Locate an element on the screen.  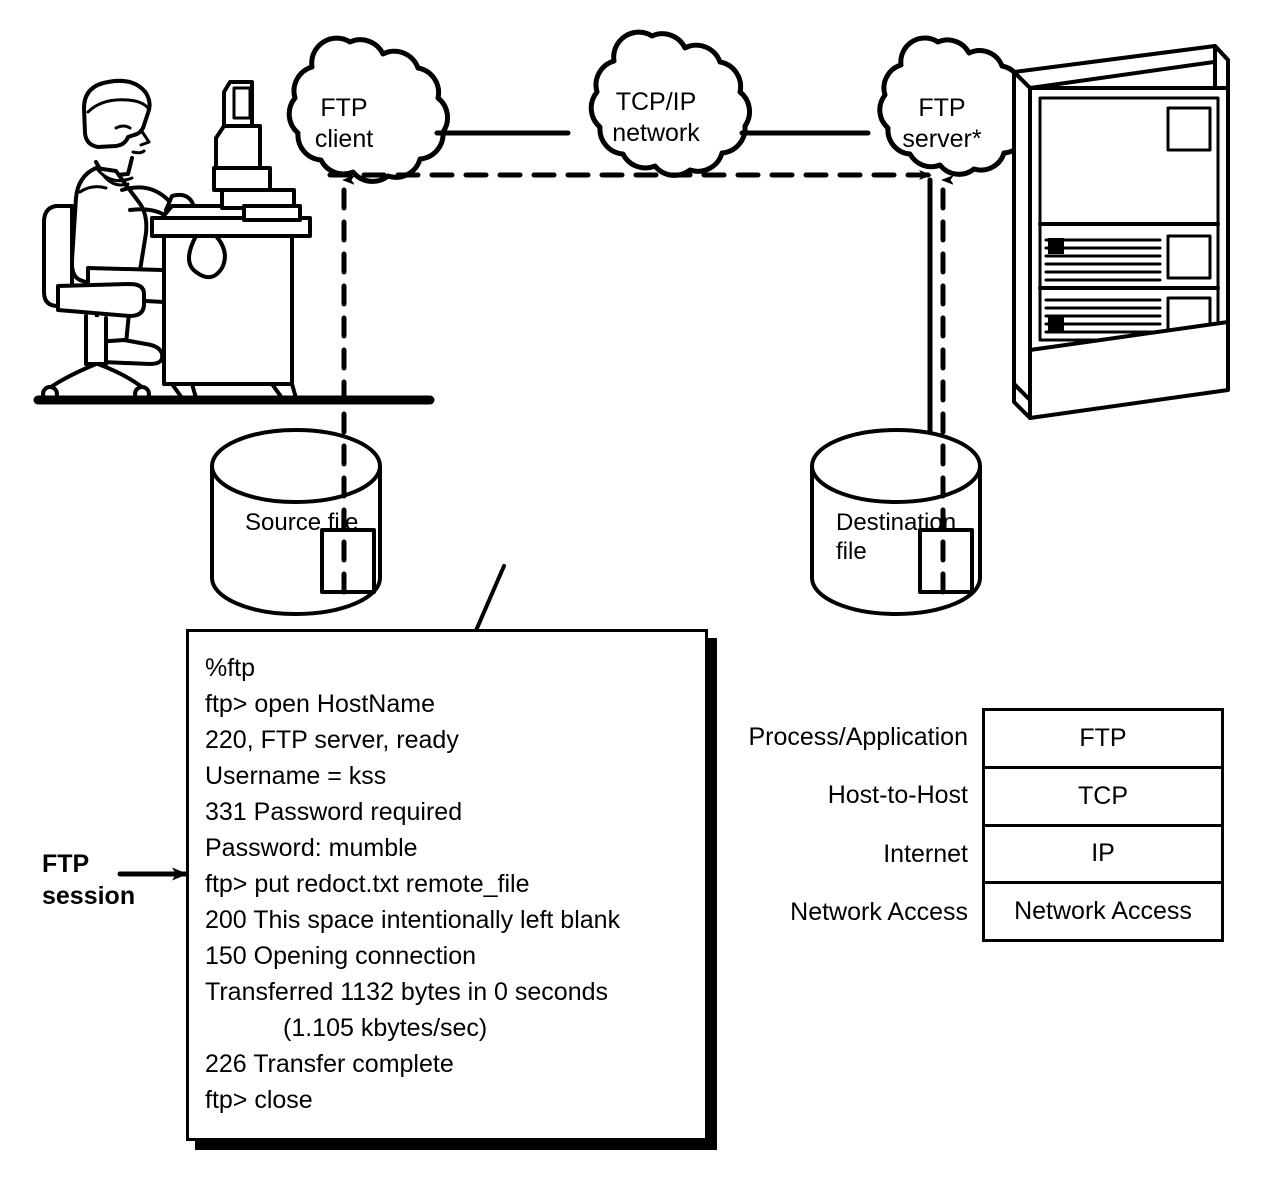
session-line: Transferred 1132 bytes in 0 seconds is located at coordinates (407, 992).